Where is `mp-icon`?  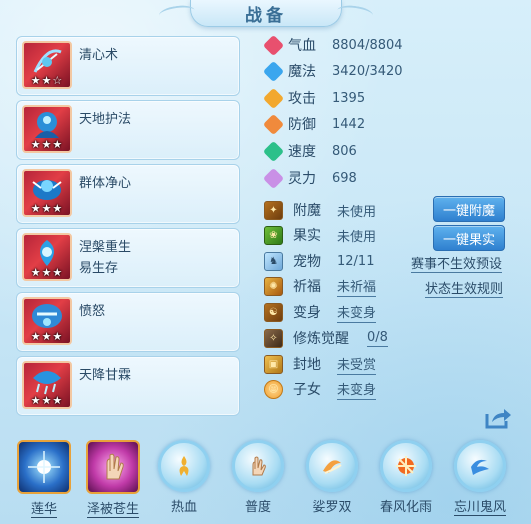
mp-icon is located at coordinates (273, 71).